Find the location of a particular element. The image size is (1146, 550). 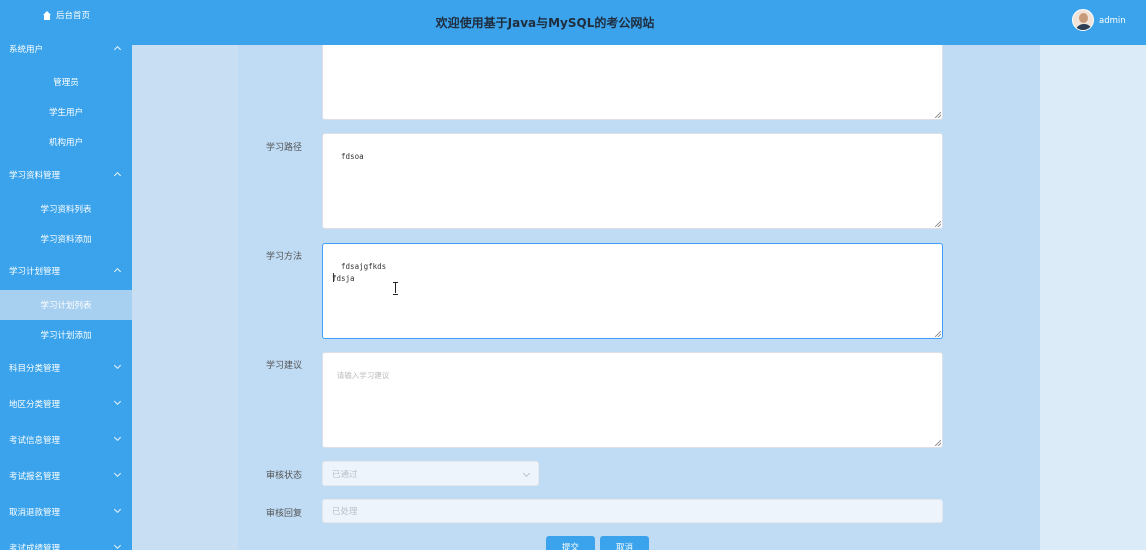

sidebar-group-label: 考试信息管理 is located at coordinates (35, 441).